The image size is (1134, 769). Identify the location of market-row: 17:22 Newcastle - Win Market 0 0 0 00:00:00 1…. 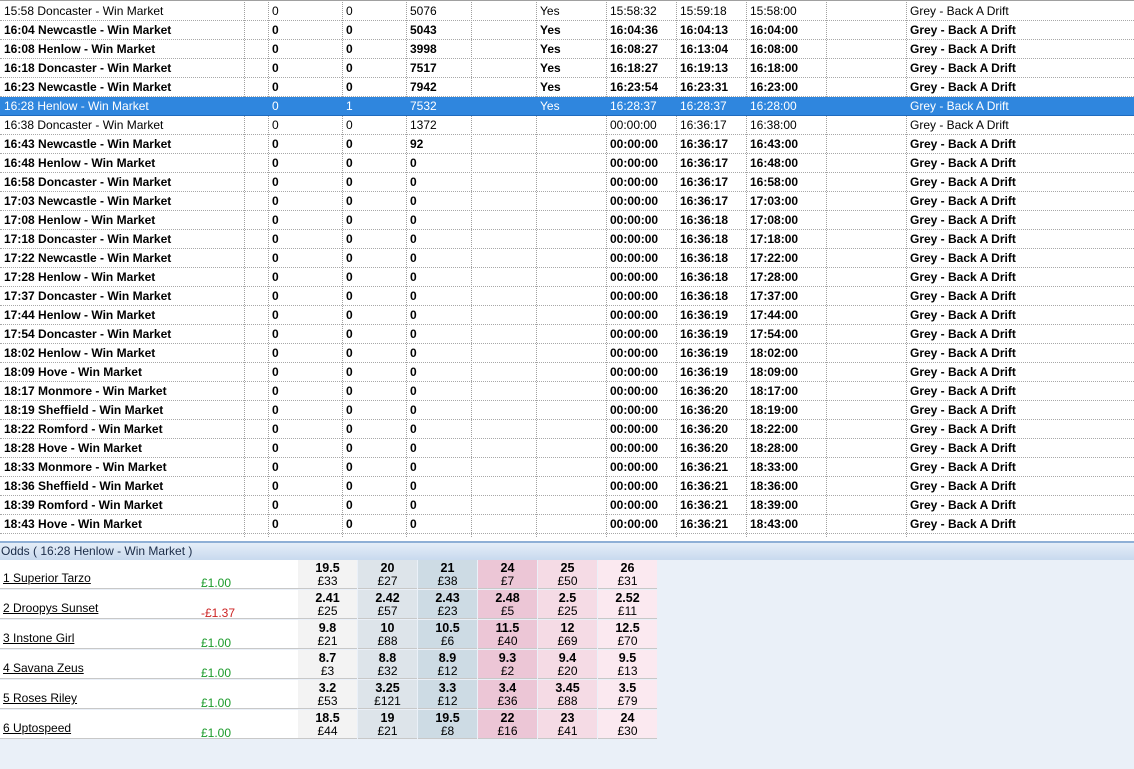
(567, 258).